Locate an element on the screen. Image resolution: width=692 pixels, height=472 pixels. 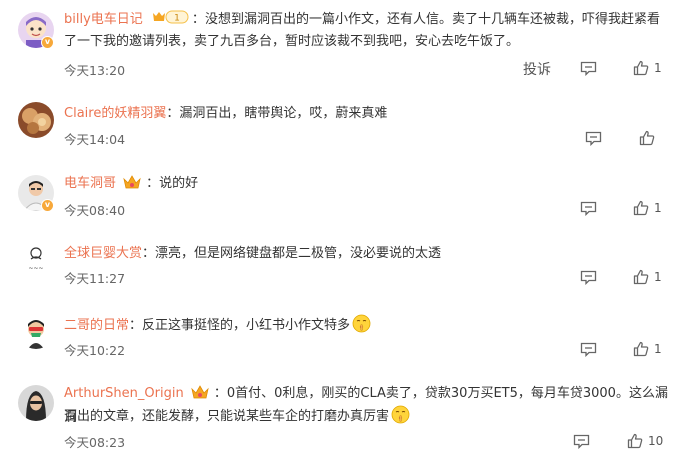
report-button: 投诉 is located at coordinates (537, 69).